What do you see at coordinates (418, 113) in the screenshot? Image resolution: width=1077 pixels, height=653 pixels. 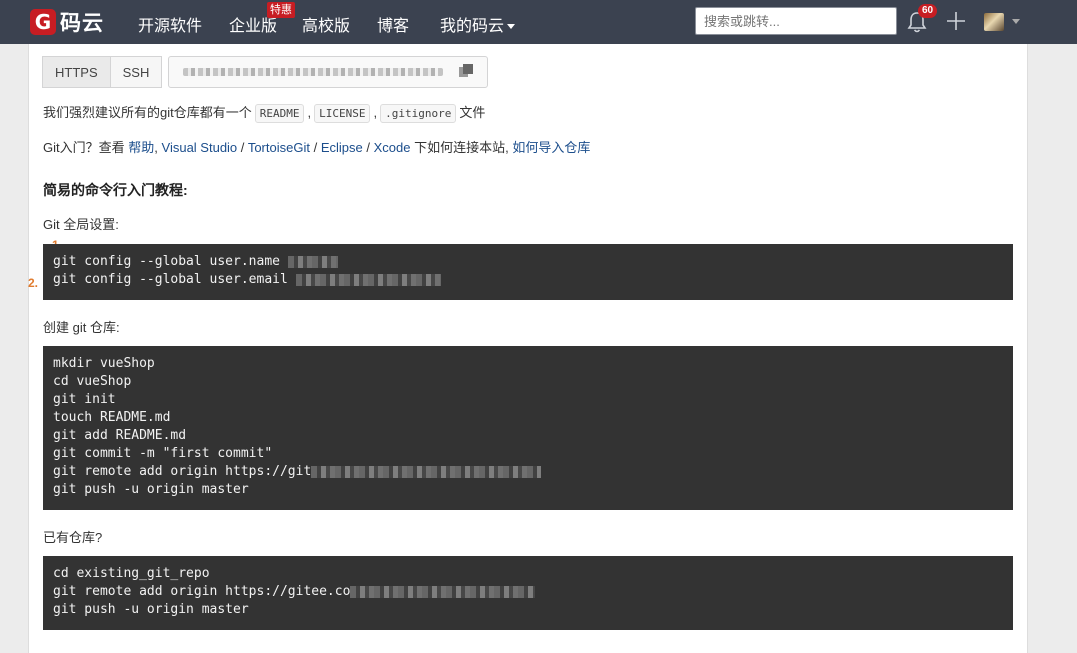 I see `gitignore-code: .gitignore` at bounding box center [418, 113].